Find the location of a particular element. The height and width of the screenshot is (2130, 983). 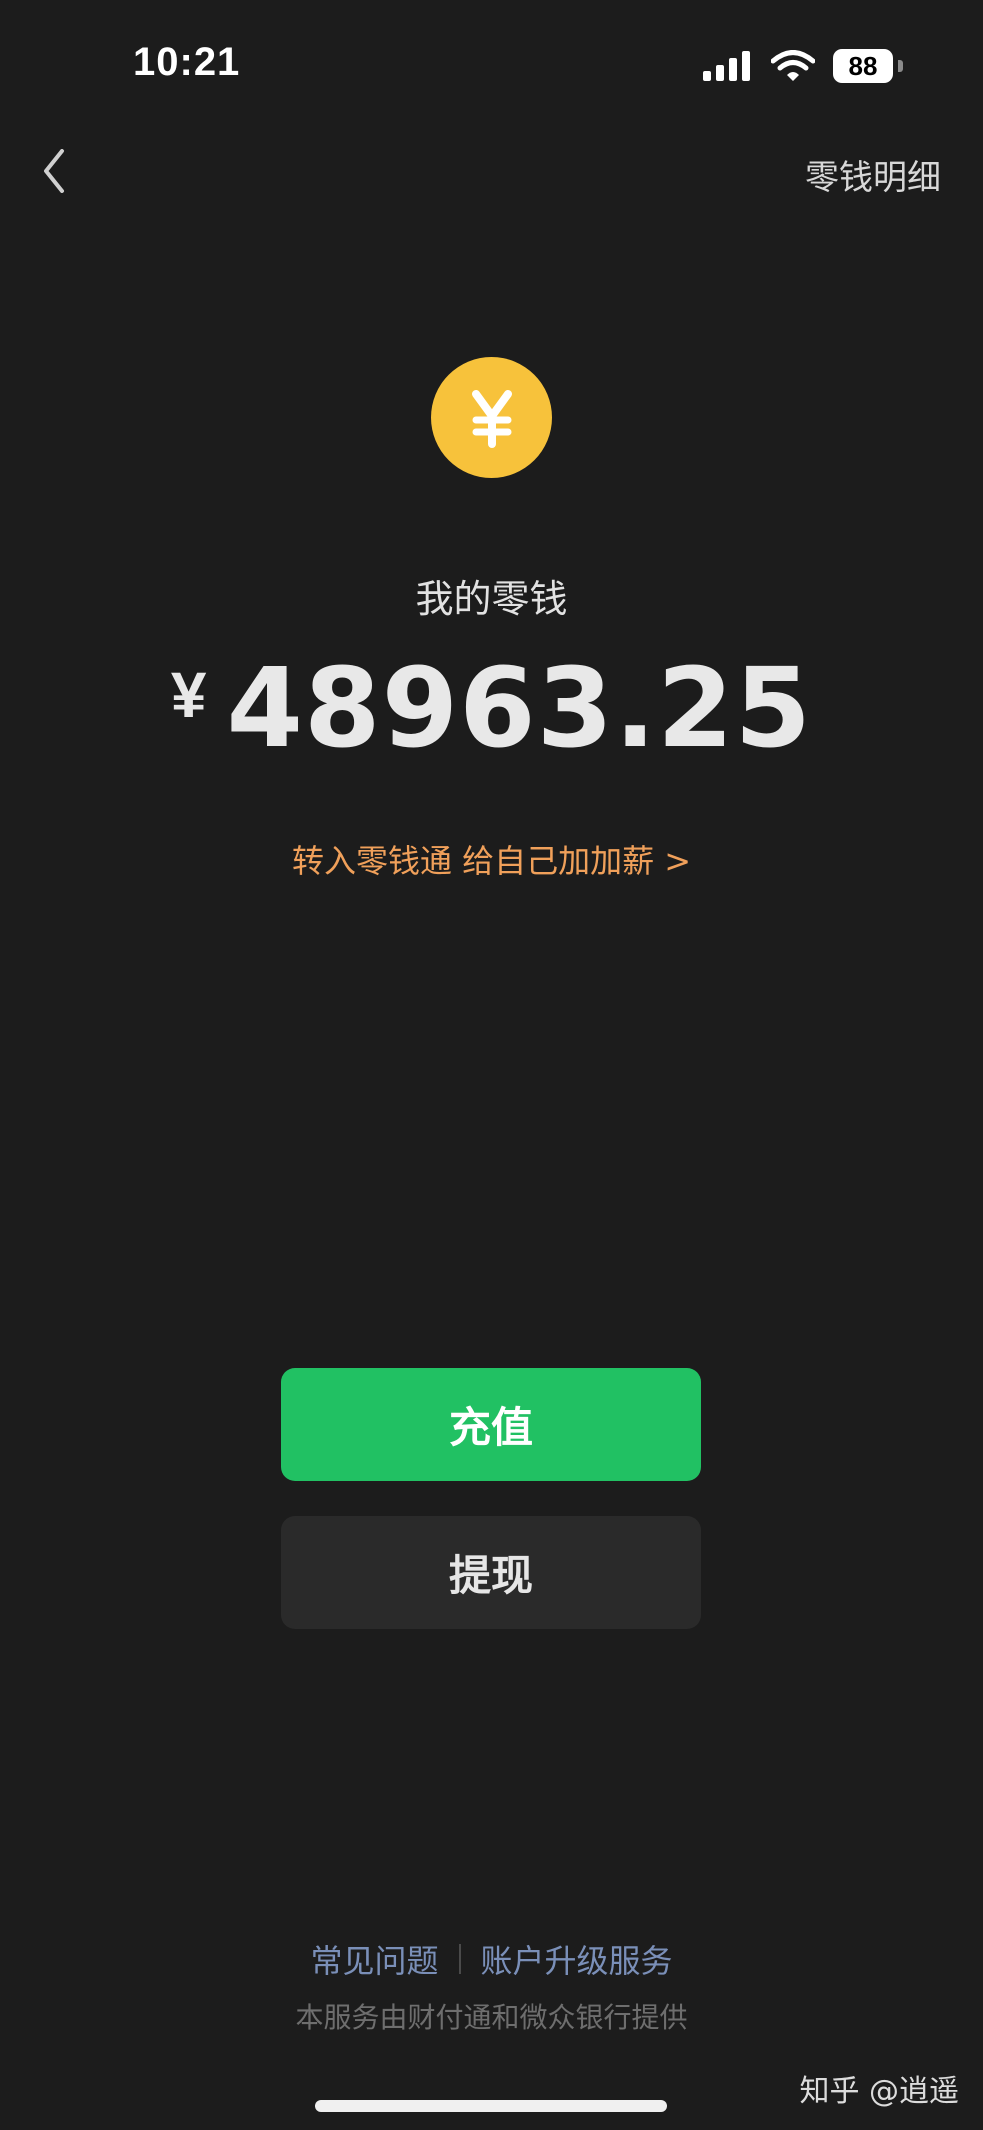

balance-label: 我的零钱 is located at coordinates (491, 599).